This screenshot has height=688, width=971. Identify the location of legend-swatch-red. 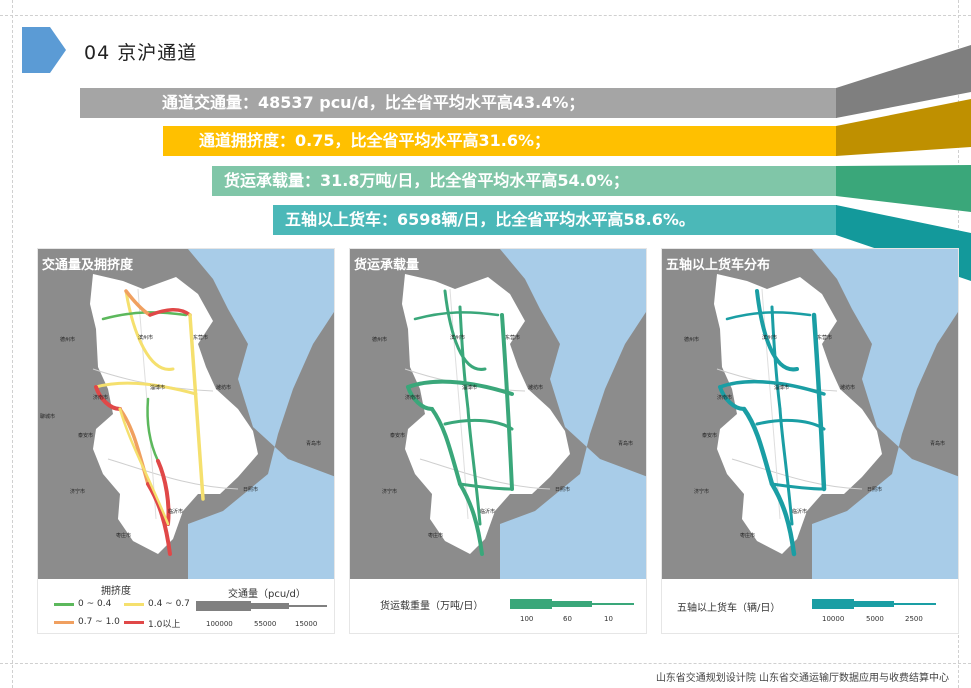
(134, 622).